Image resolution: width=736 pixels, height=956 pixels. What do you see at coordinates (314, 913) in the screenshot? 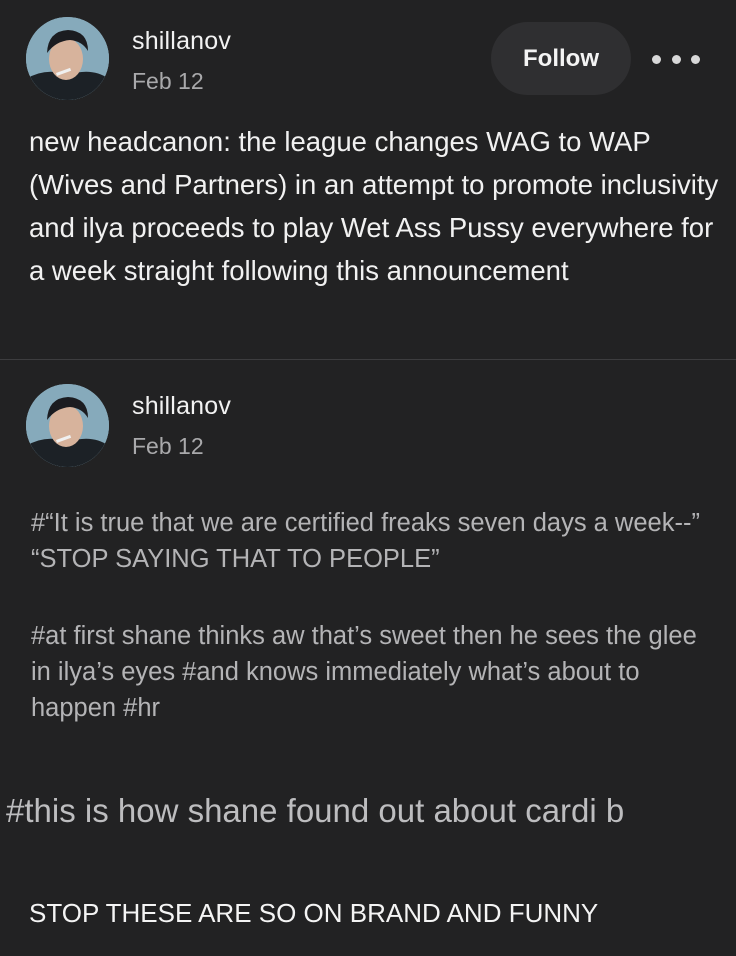
I see `overlay-caption-text: STOP THESE ARE SO ON BRAND AND FUNNY` at bounding box center [314, 913].